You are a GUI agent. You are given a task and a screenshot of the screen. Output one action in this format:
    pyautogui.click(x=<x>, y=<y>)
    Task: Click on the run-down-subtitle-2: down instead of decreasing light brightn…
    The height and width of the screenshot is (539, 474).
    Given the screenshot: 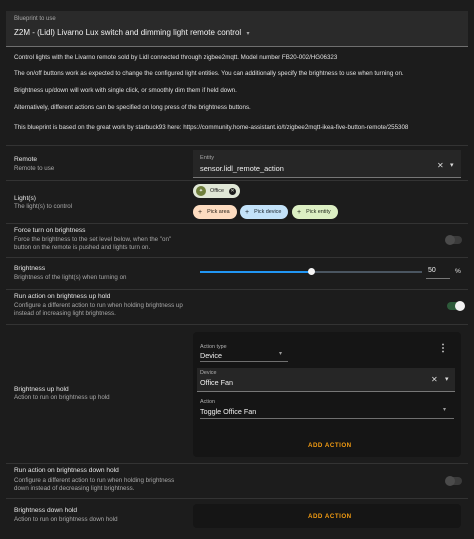 What is the action you would take?
    pyautogui.click(x=74, y=488)
    